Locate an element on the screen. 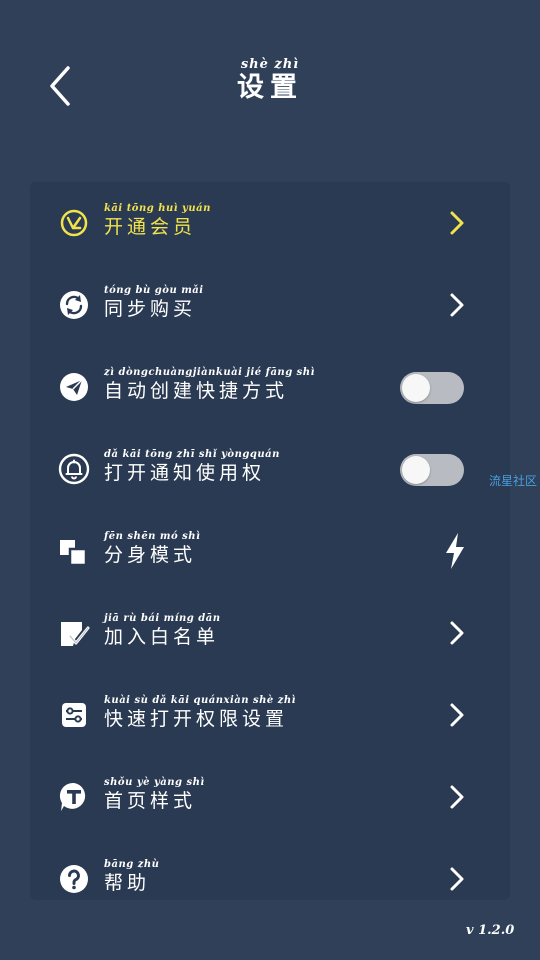  menu-item-vip: kāi tōng huì yuán 开通会员 is located at coordinates (270, 223).